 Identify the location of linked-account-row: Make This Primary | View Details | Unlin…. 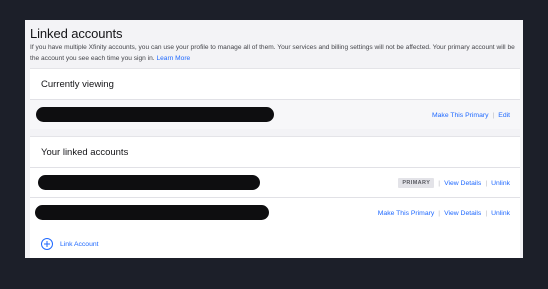
(275, 212).